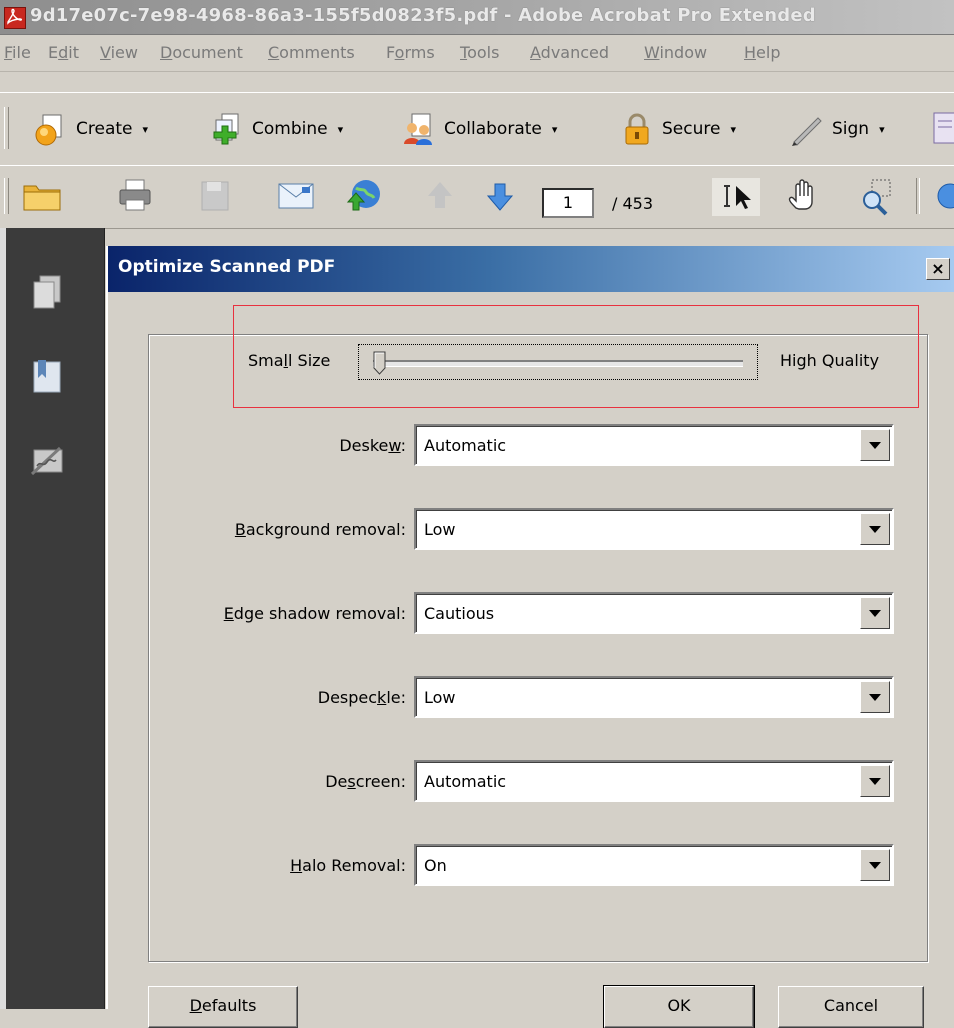  I want to click on cancel-button-label: Cancel, so click(851, 1005).